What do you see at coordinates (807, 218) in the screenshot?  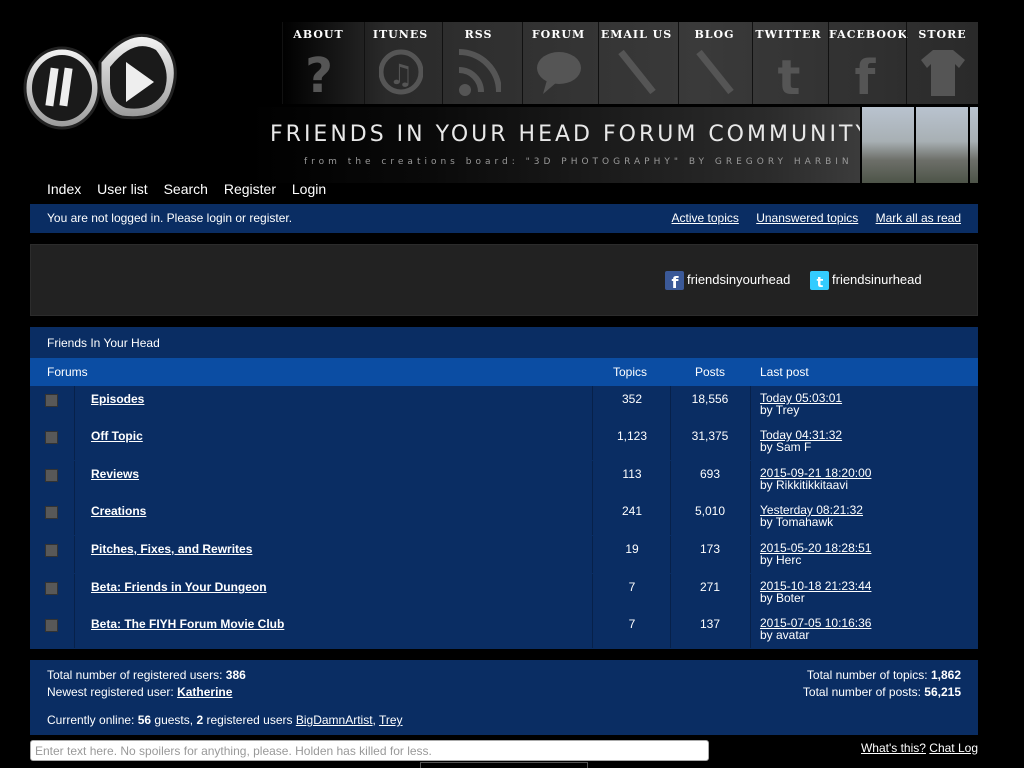 I see `unanswered-topics-link: Unanswered topics` at bounding box center [807, 218].